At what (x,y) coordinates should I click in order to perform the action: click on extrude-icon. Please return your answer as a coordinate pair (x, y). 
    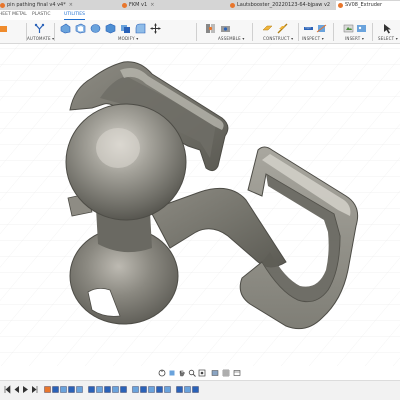
    Looking at the image, I should click on (65, 28).